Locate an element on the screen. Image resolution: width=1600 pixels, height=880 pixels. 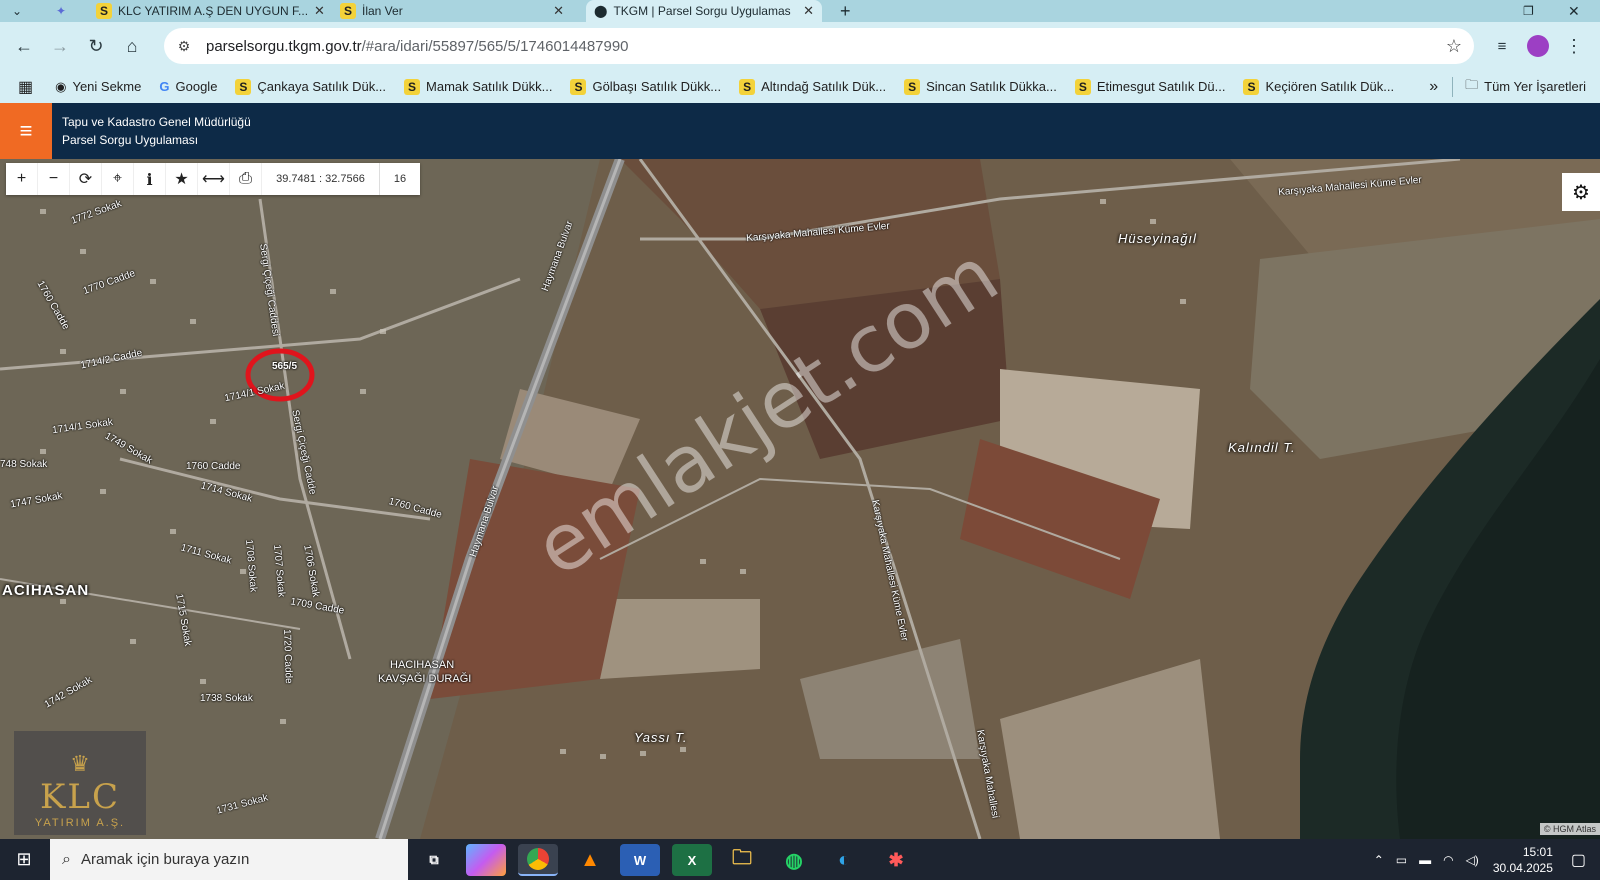
printer-icon: ⎙ is located at coordinates (245, 178).